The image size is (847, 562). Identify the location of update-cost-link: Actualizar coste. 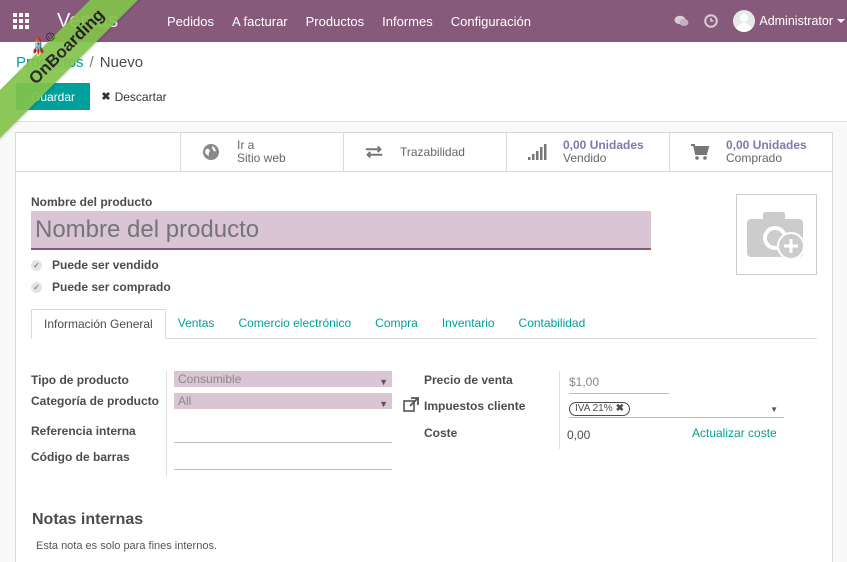
(734, 433).